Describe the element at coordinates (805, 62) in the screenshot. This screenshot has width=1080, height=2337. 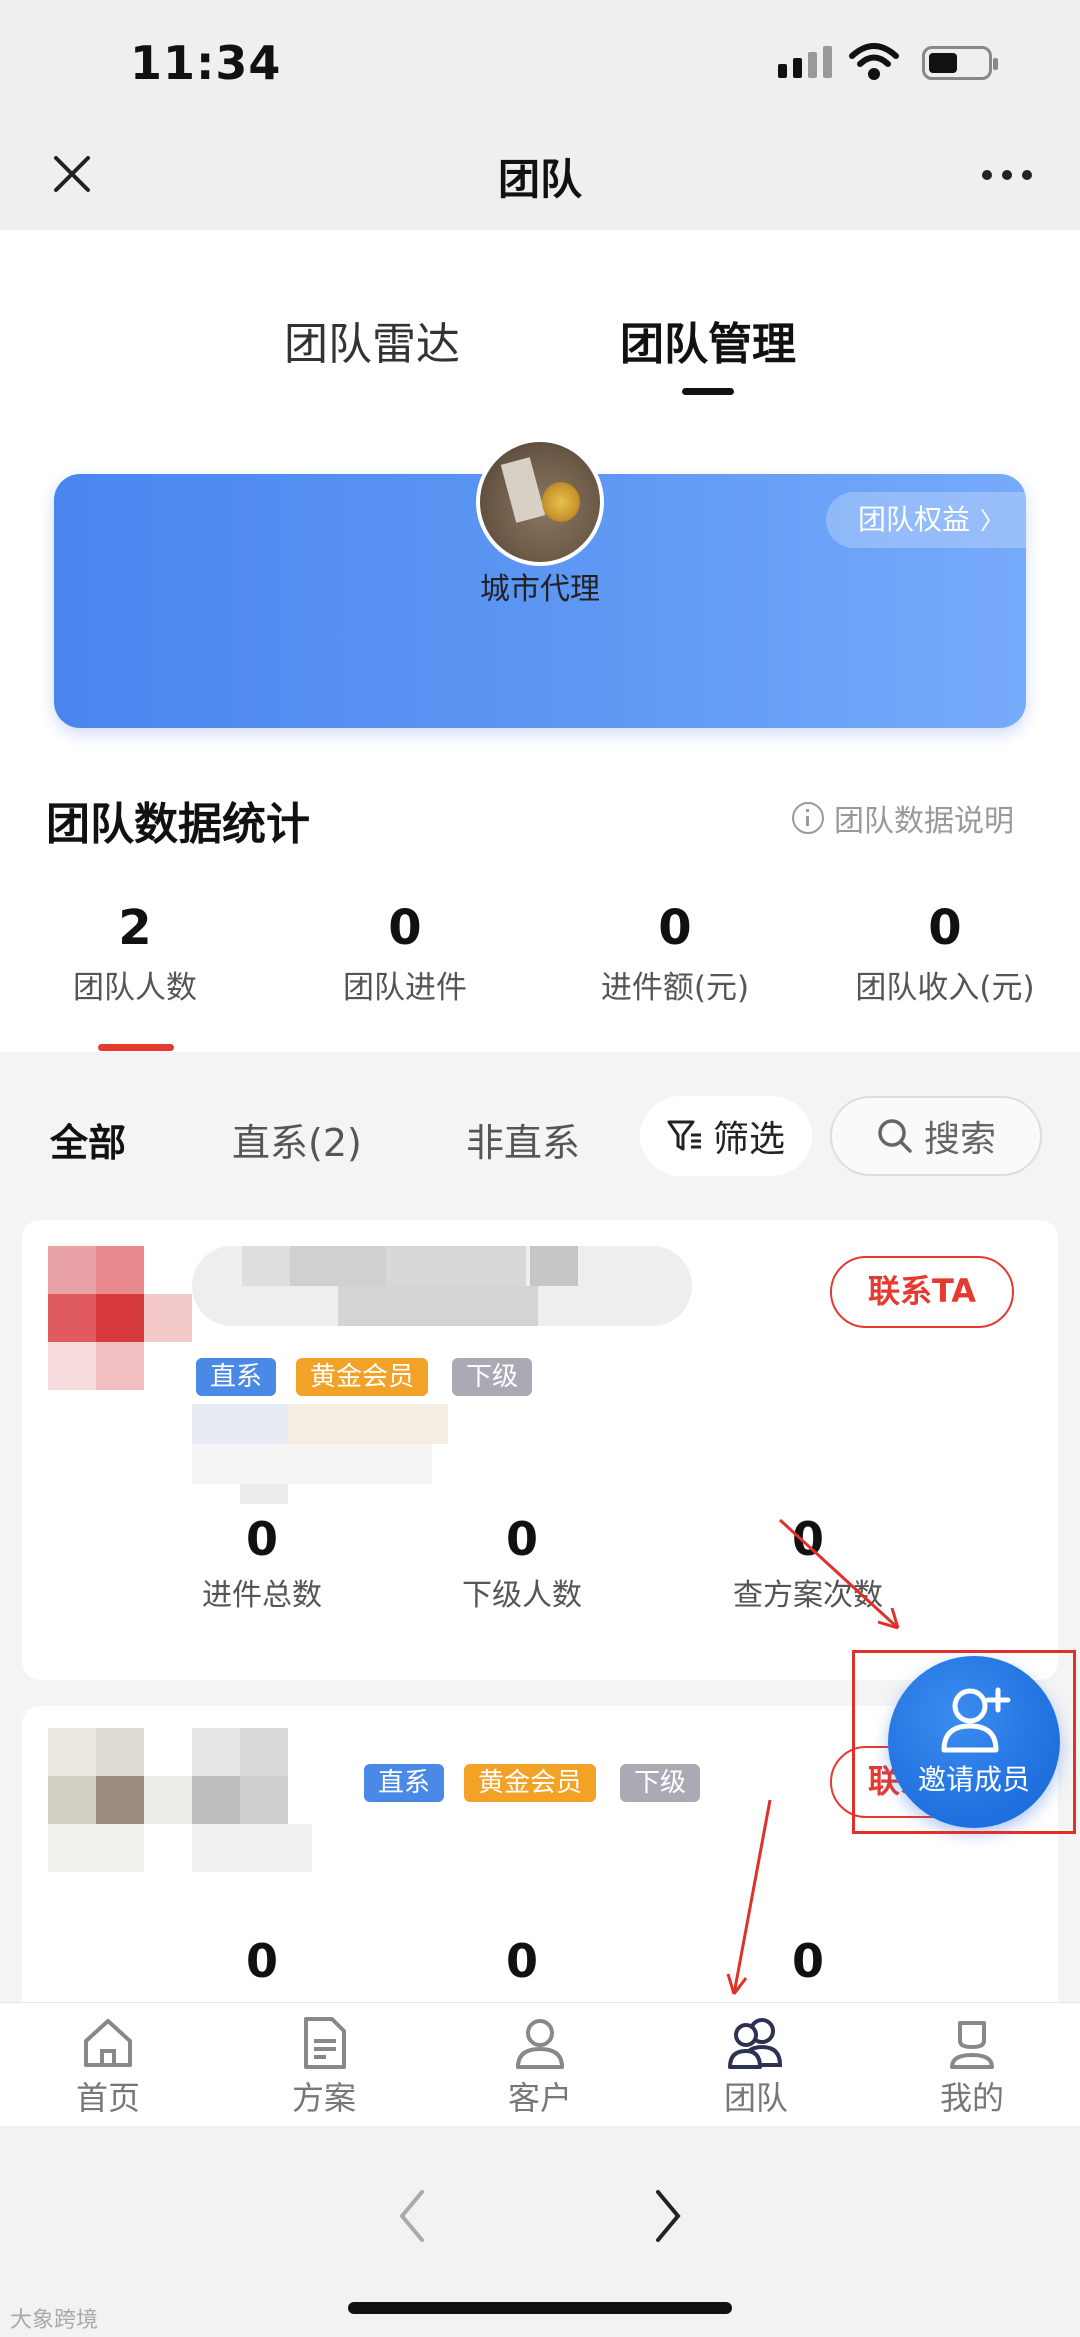
I see `signal-icon` at that location.